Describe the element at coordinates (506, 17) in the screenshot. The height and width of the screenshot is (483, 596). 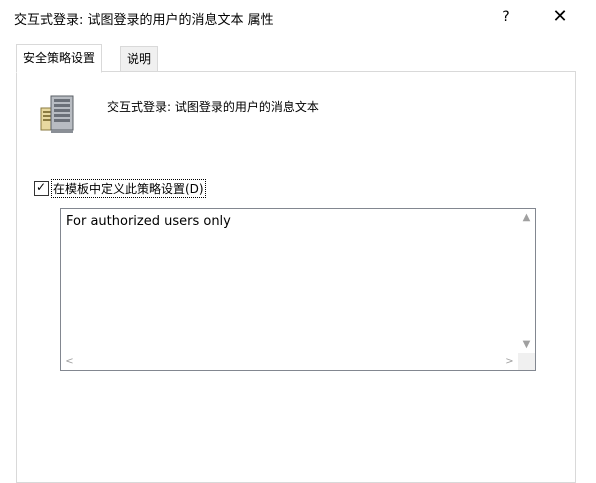
I see `help-button: ?` at that location.